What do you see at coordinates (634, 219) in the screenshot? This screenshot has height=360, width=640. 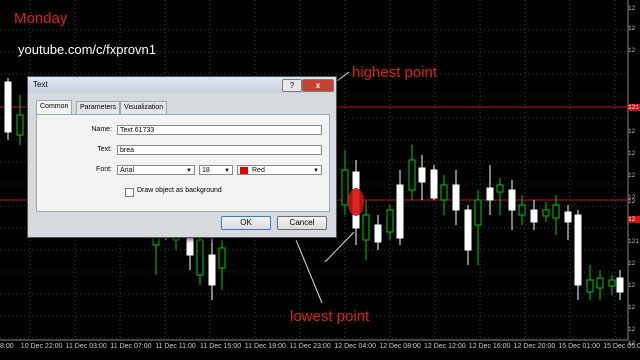 I see `price-tag-highlight: 12` at bounding box center [634, 219].